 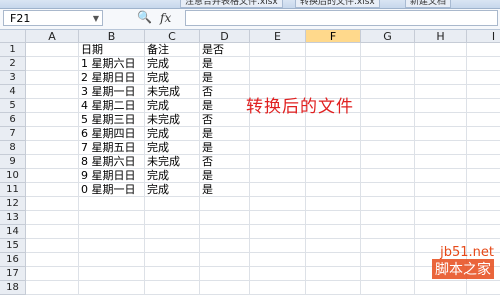 What do you see at coordinates (333, 78) in the screenshot?
I see `cell-f3` at bounding box center [333, 78].